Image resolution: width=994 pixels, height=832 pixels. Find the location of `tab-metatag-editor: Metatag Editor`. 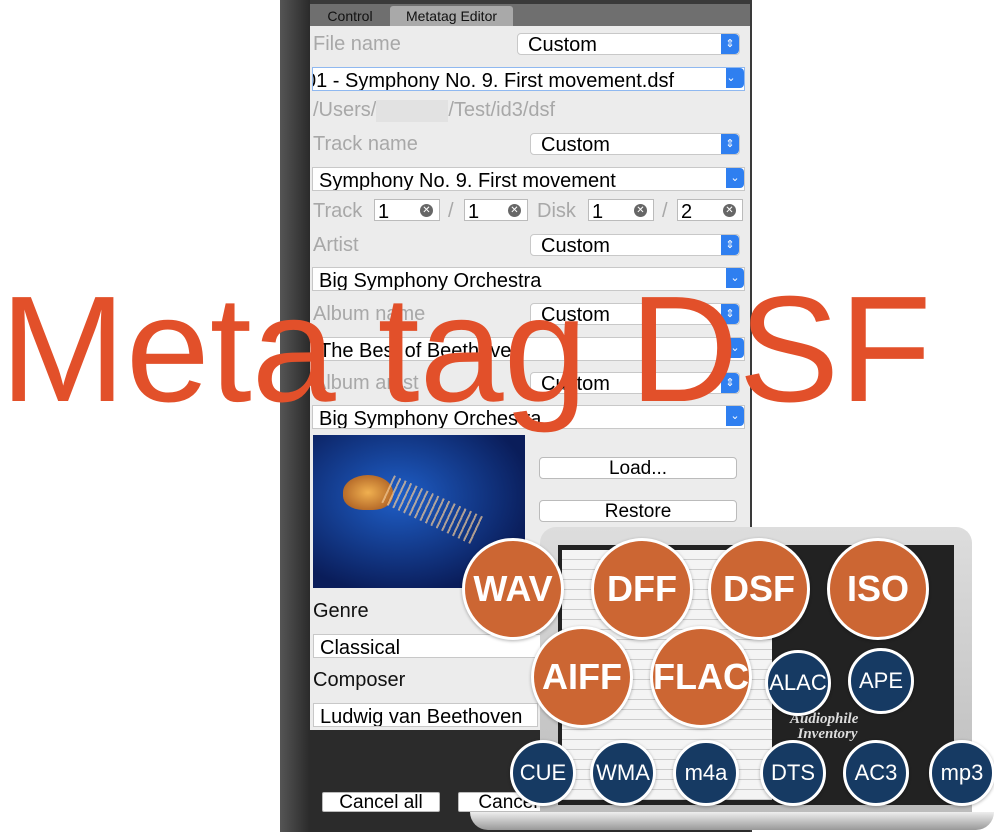

tab-metatag-editor: Metatag Editor is located at coordinates (451, 16).